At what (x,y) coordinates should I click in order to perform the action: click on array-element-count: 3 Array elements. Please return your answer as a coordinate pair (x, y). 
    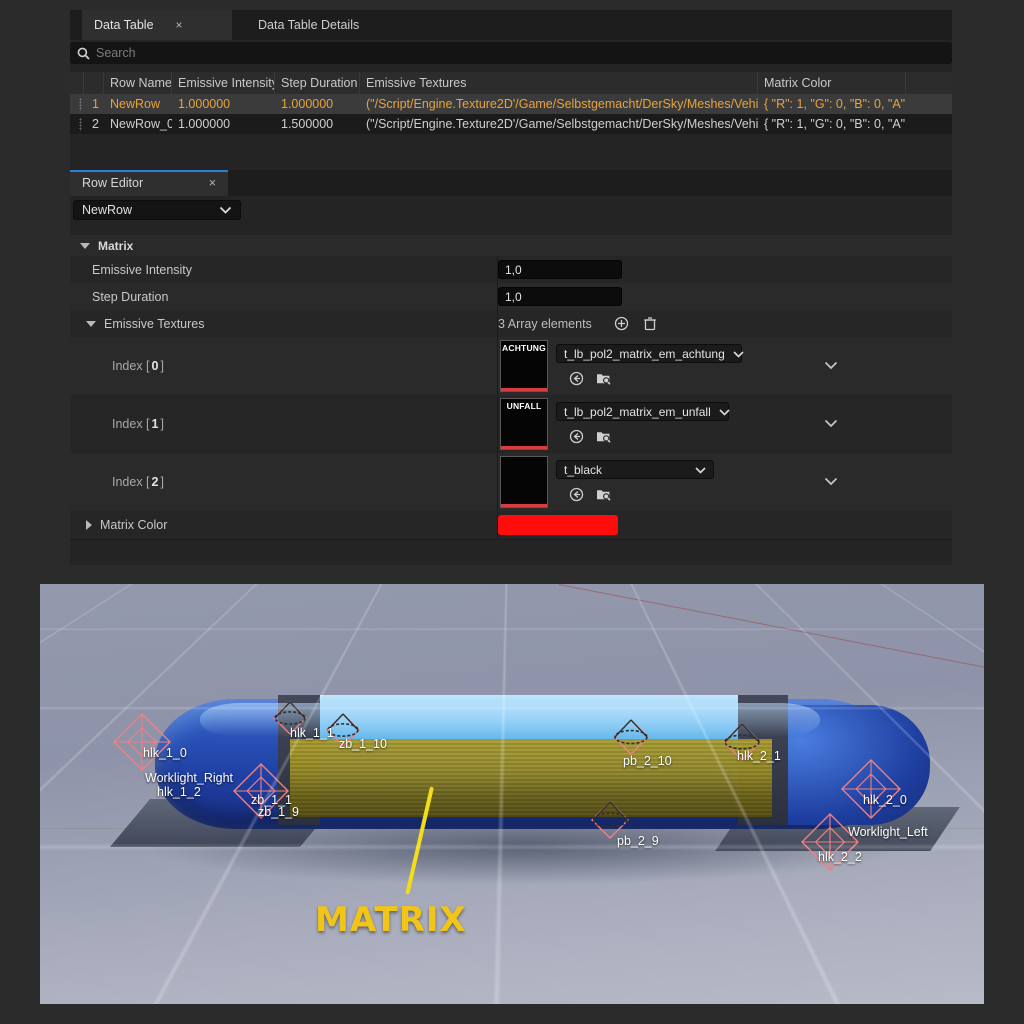
    Looking at the image, I should click on (545, 323).